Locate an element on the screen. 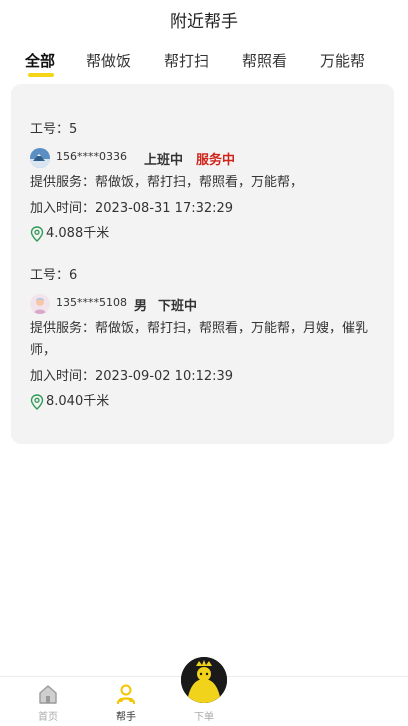 The image size is (408, 726). distance: 4.088千米 is located at coordinates (210, 234).